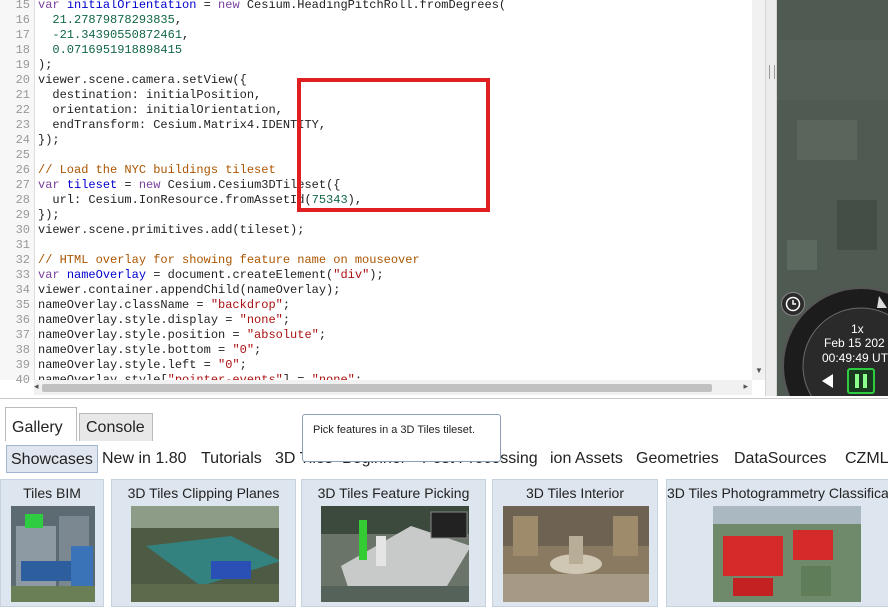  Describe the element at coordinates (22, 95) in the screenshot. I see `line-number: 21` at that location.